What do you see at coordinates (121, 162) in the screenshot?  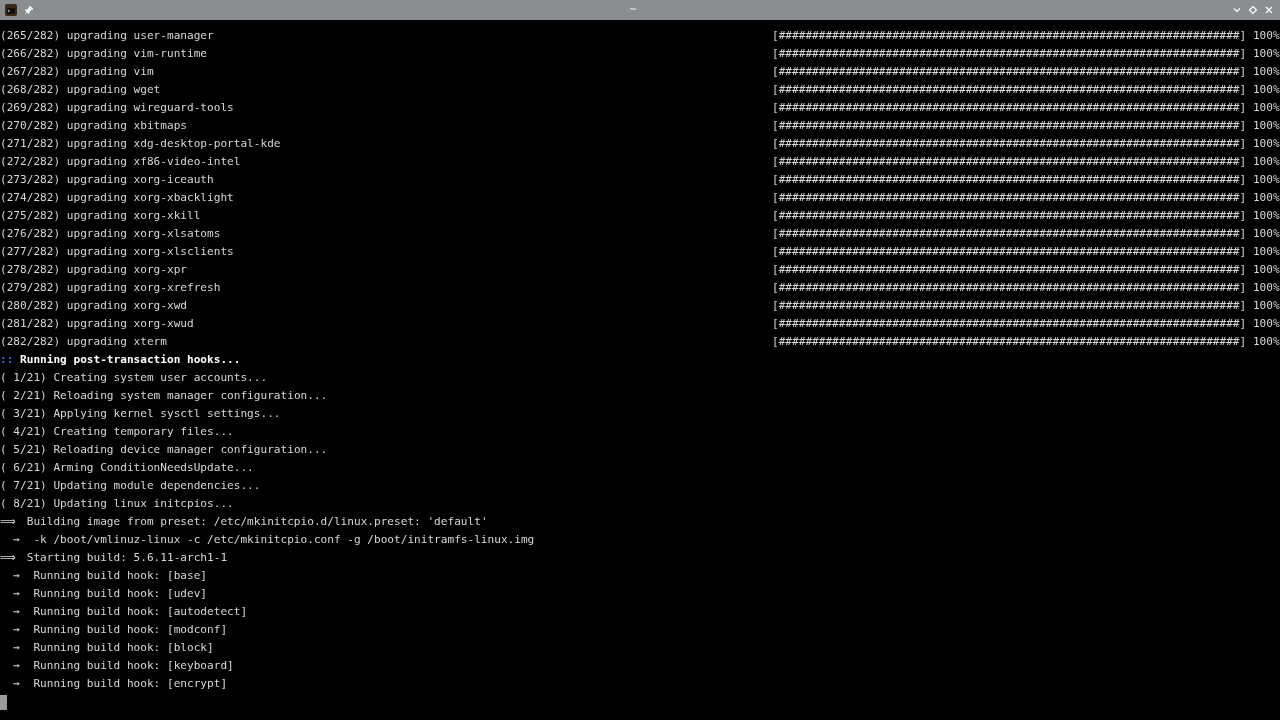 I see `terminal-line: (272/282) upgrading xf86-video-intel` at bounding box center [121, 162].